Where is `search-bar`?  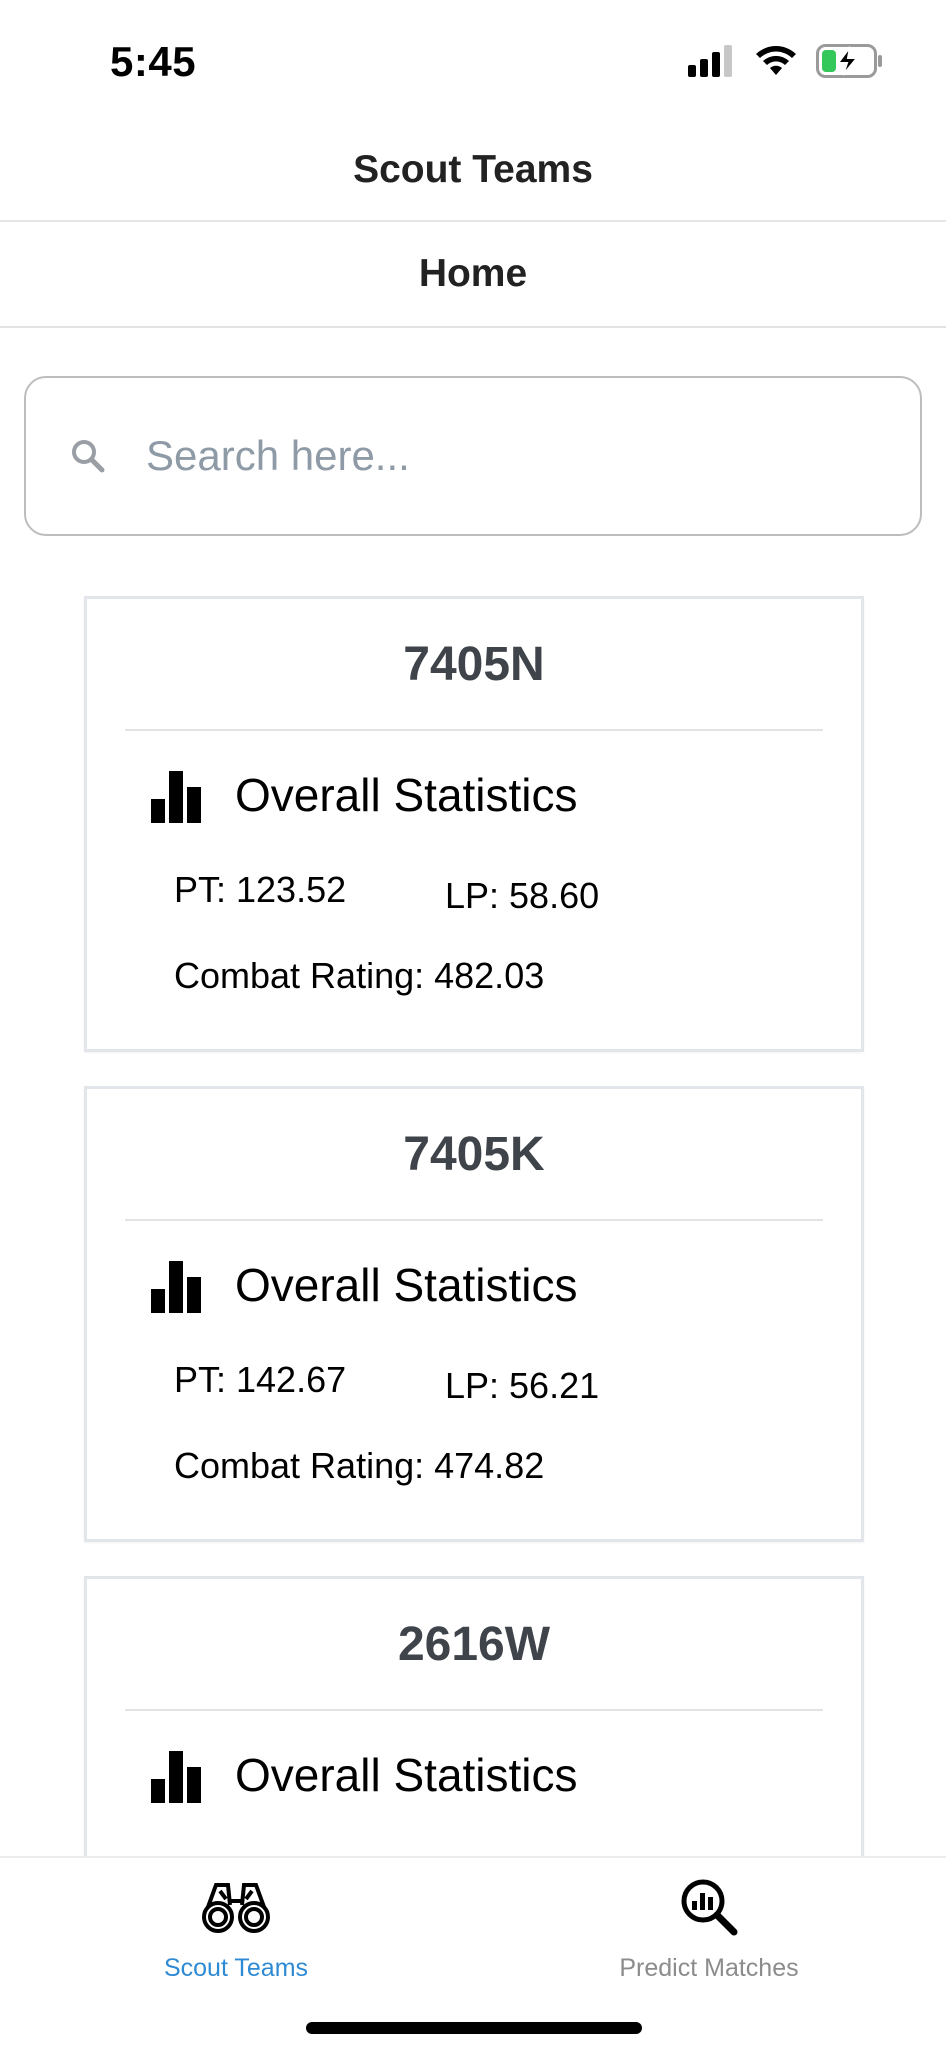
search-bar is located at coordinates (473, 456).